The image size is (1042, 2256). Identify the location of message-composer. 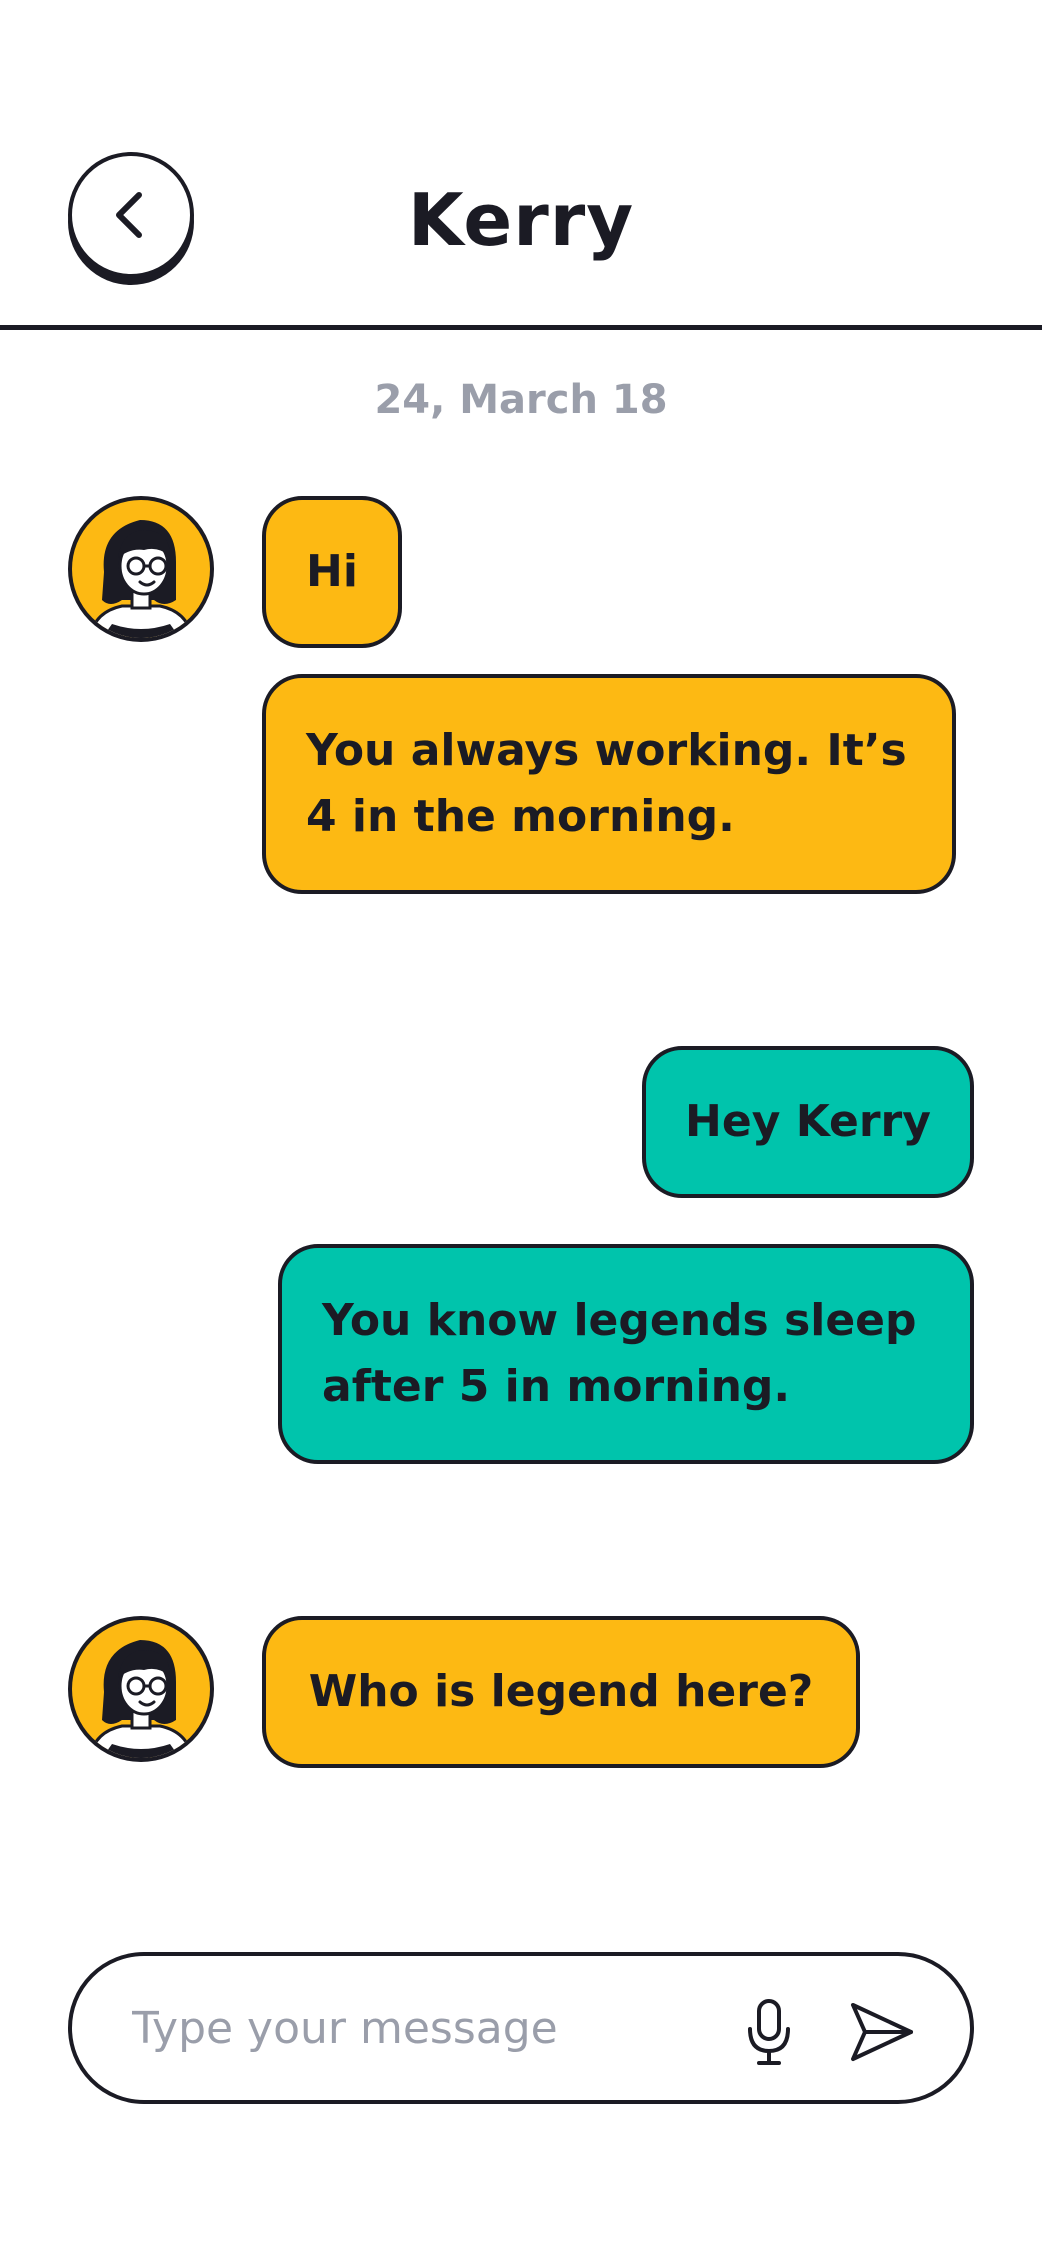
(521, 2028).